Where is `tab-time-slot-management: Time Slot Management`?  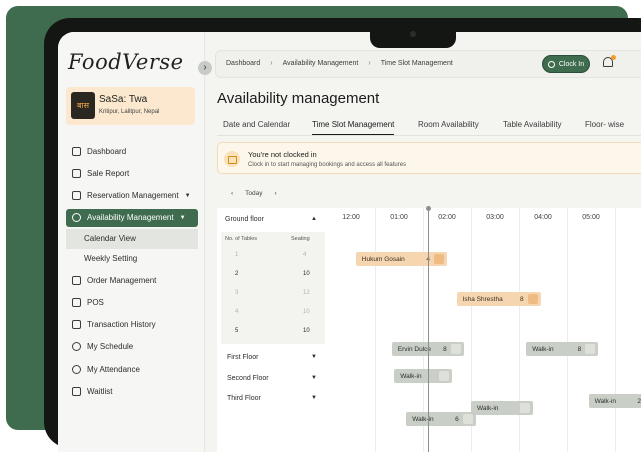 tab-time-slot-management: Time Slot Management is located at coordinates (353, 127).